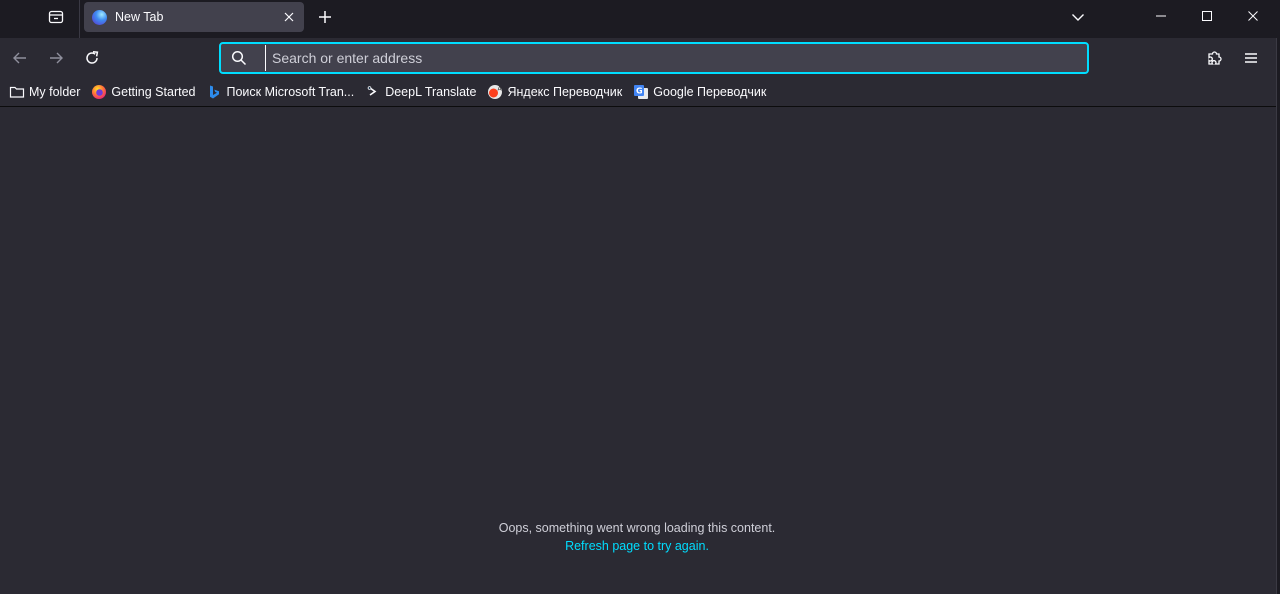  What do you see at coordinates (637, 546) in the screenshot?
I see `refresh-link: Refresh page to try again.` at bounding box center [637, 546].